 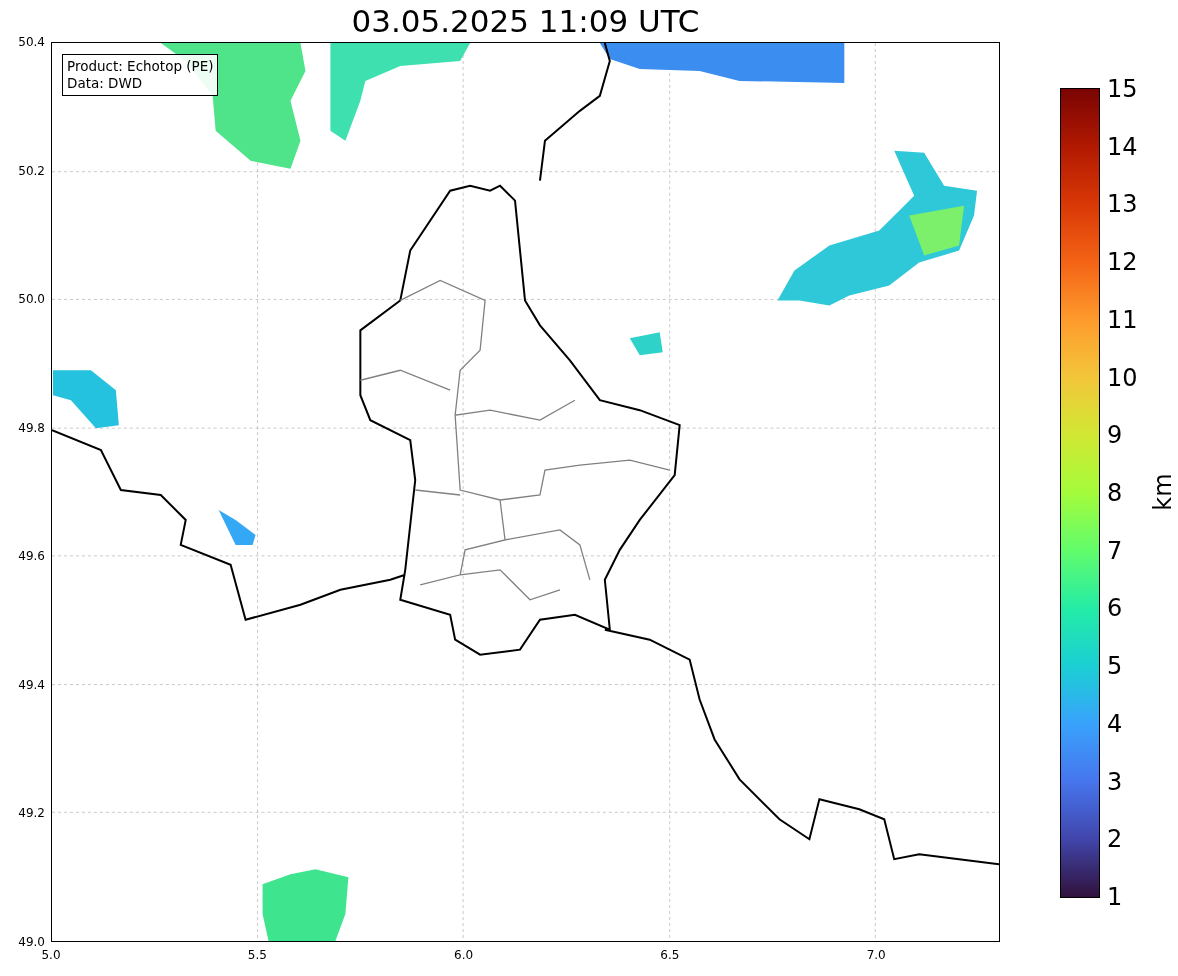 What do you see at coordinates (1115, 550) in the screenshot?
I see `colorbar-tick-label: 7` at bounding box center [1115, 550].